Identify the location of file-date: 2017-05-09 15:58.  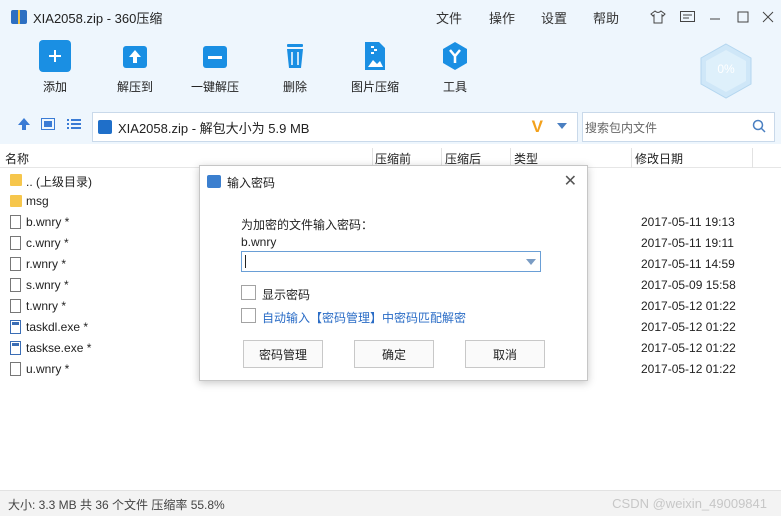
(688, 285).